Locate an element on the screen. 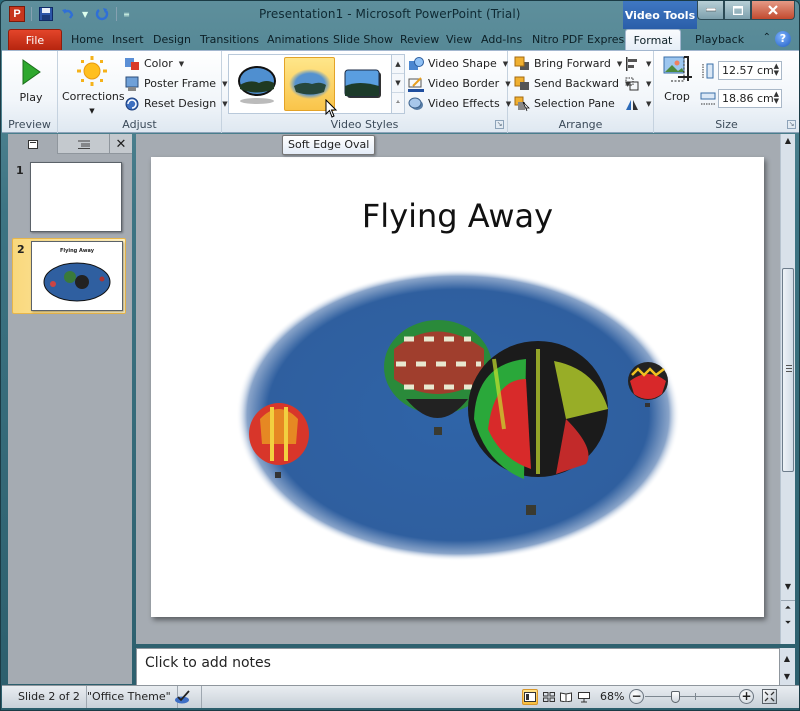  notes-scrollbar: ▲ ▼ is located at coordinates (787, 667).